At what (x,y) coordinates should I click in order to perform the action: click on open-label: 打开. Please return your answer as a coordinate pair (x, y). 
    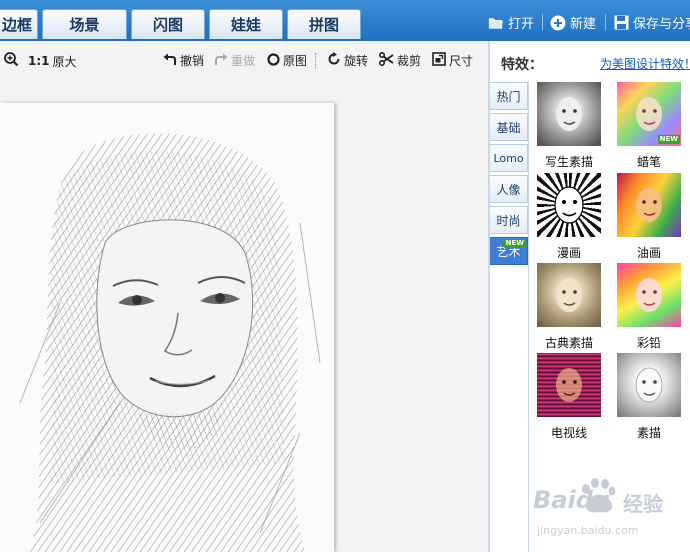
    Looking at the image, I should click on (521, 24).